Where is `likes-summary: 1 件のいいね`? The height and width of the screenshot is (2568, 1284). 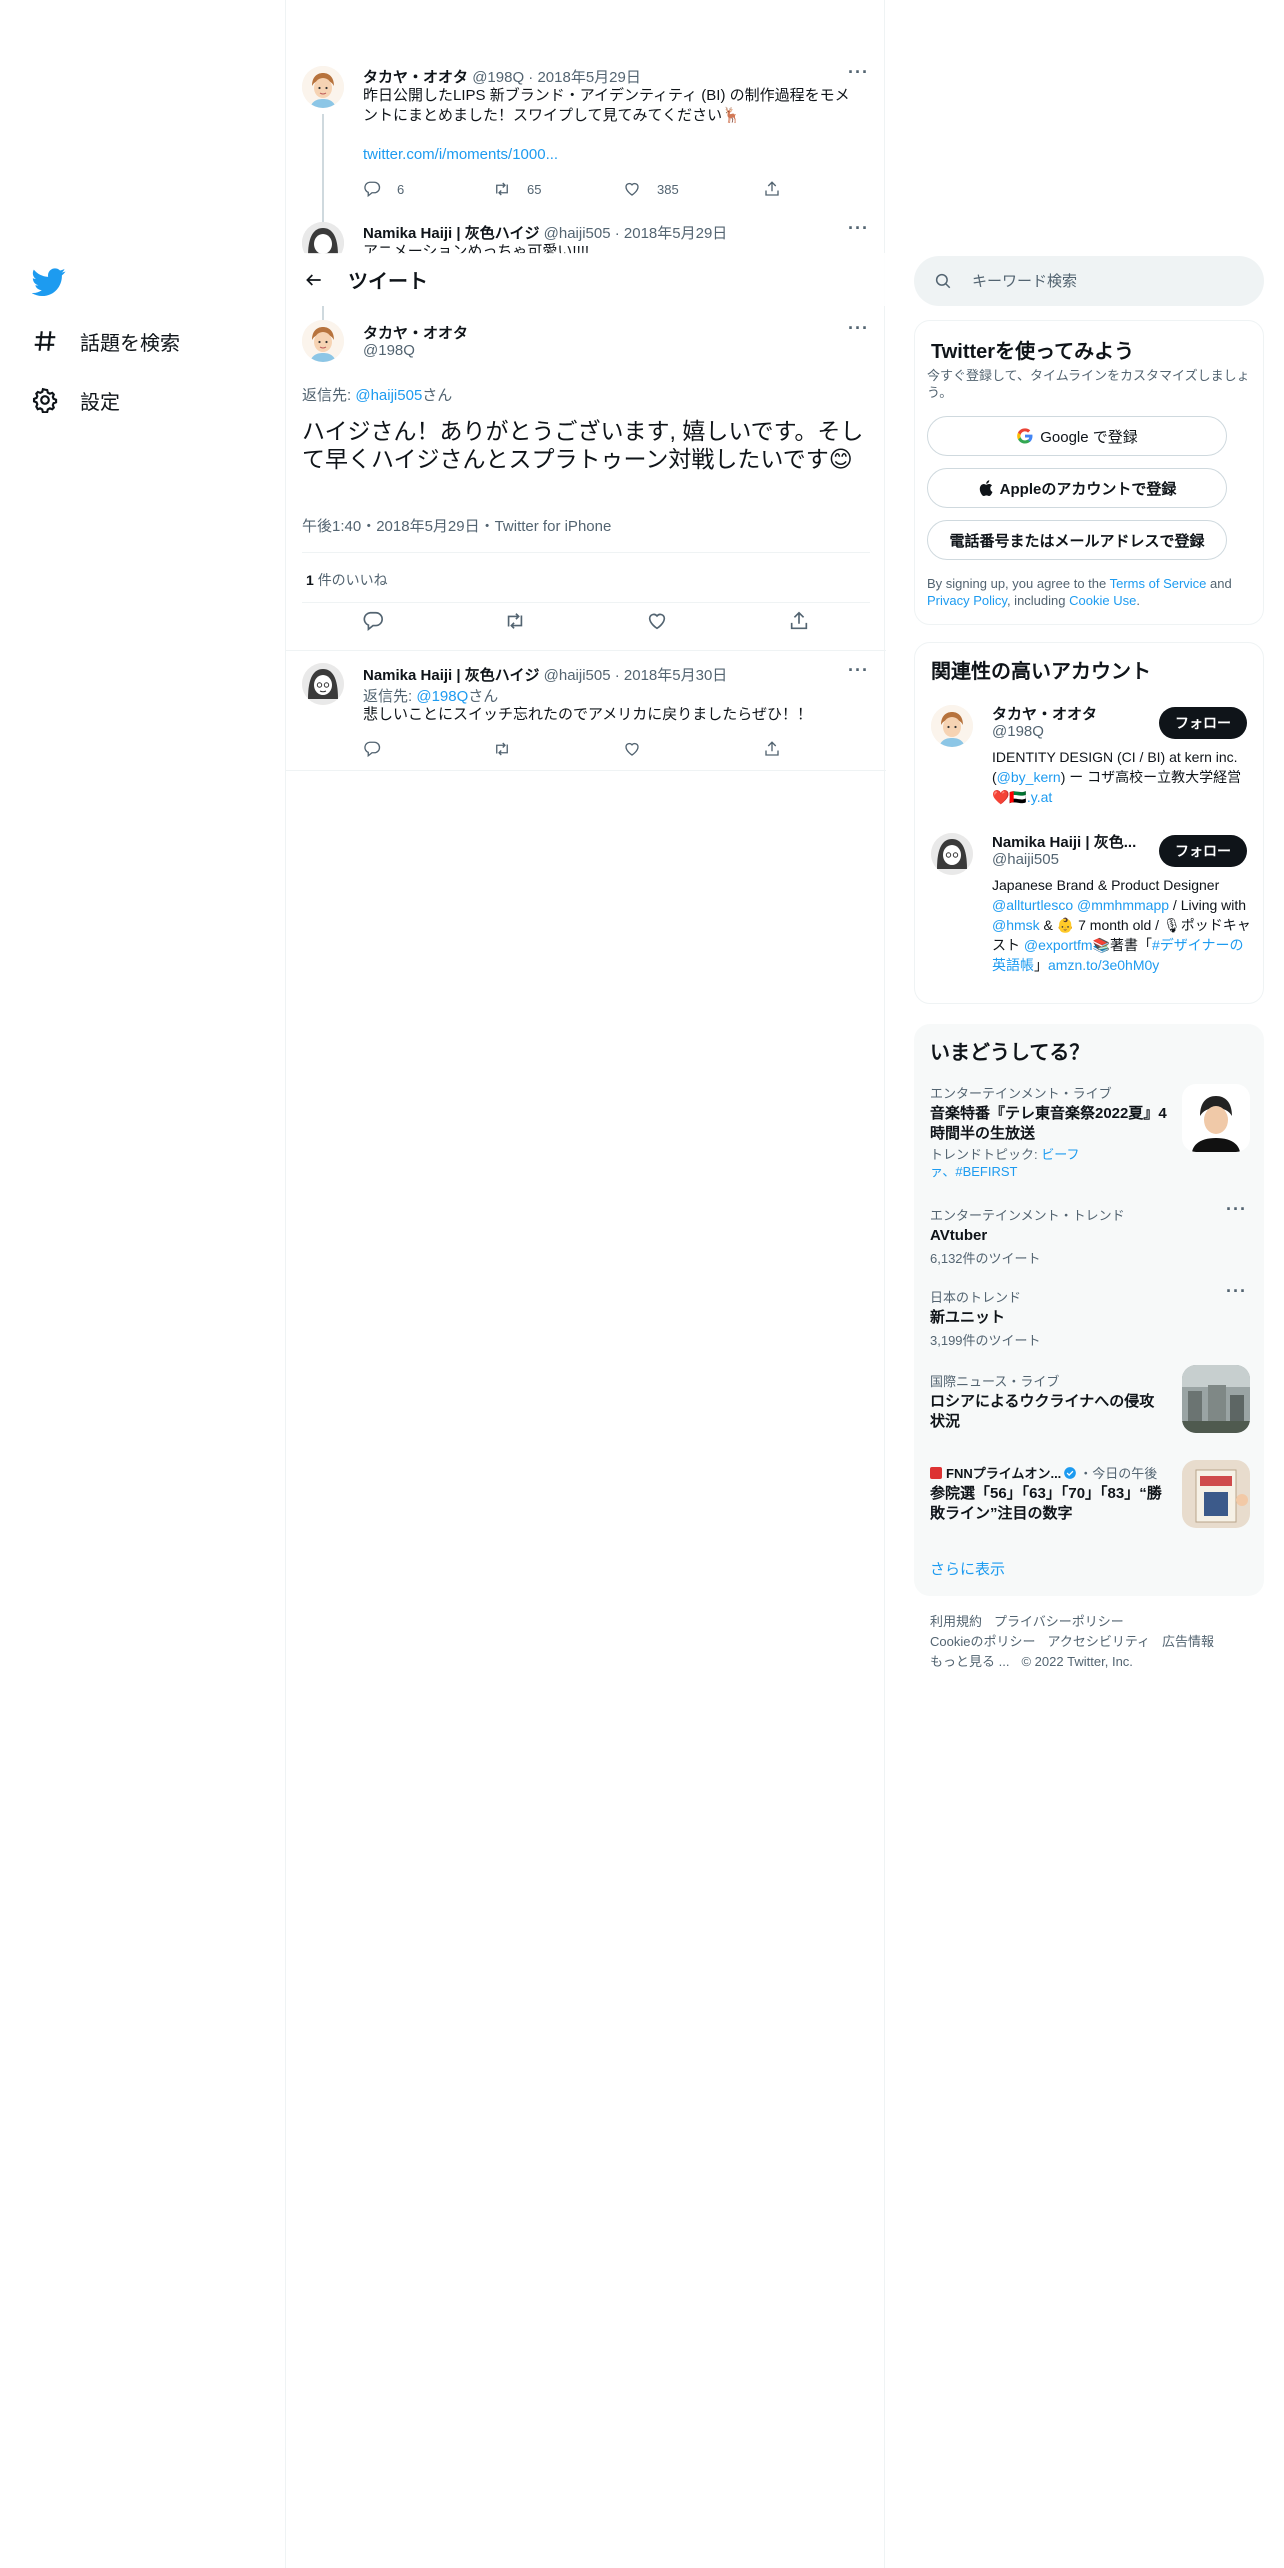 likes-summary: 1 件のいいね is located at coordinates (347, 580).